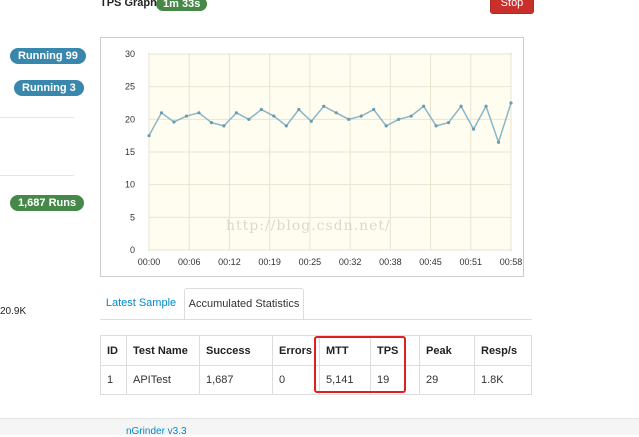 This screenshot has height=437, width=639. Describe the element at coordinates (269, 262) in the screenshot. I see `x-tick-label: 00:19` at that location.